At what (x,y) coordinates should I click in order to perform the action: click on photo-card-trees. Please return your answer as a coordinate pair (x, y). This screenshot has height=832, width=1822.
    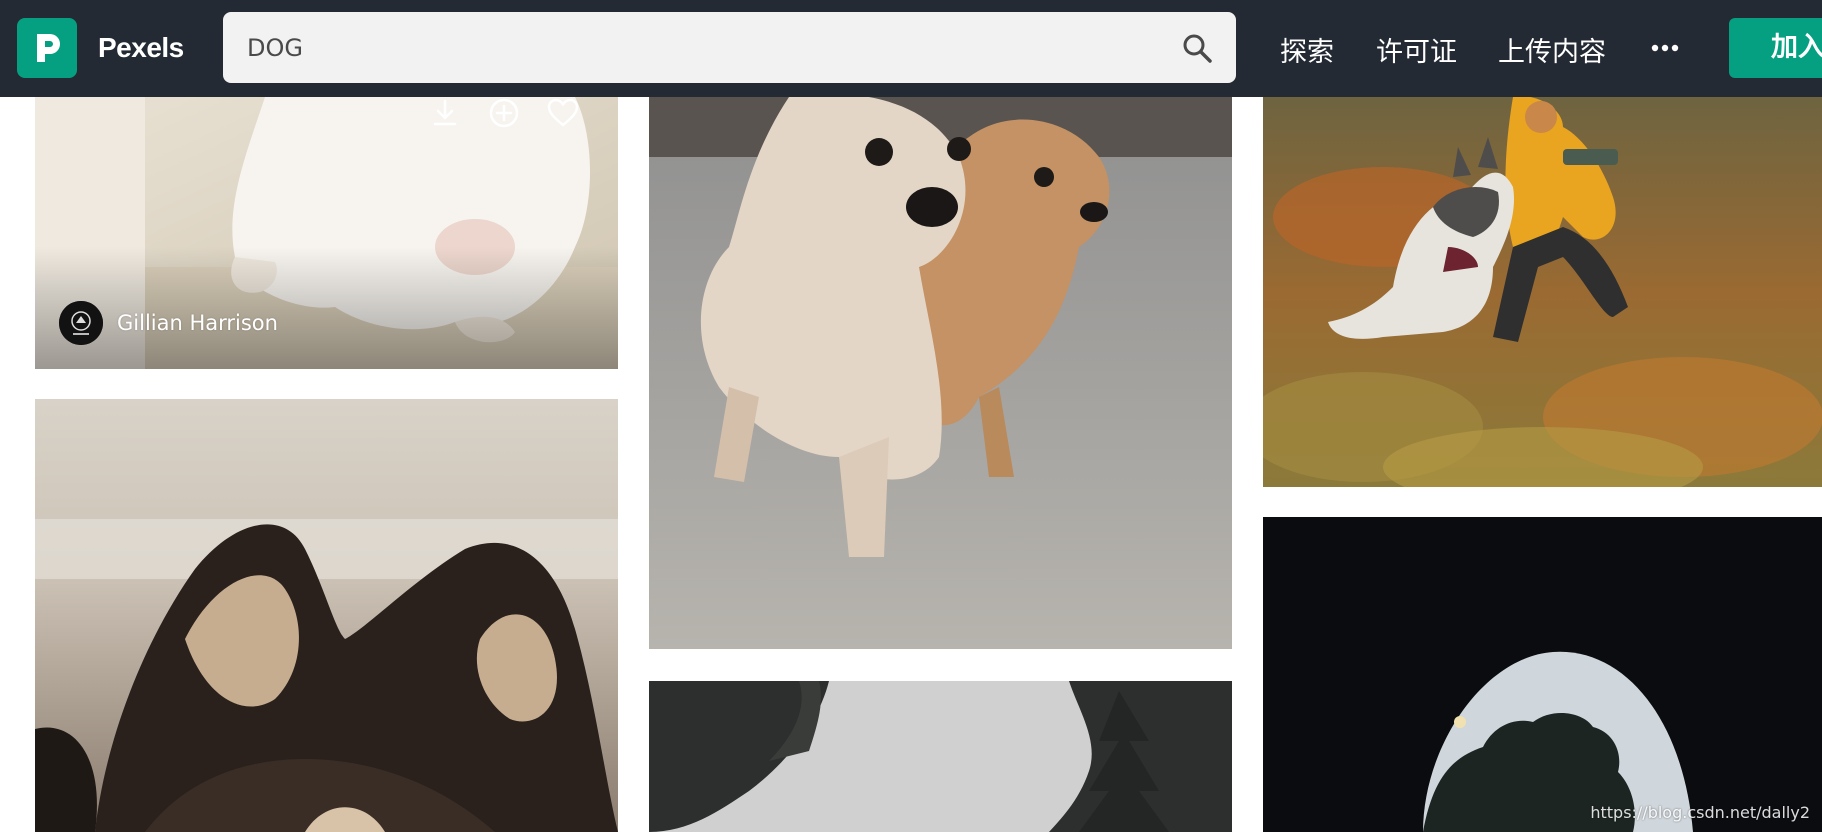
    Looking at the image, I should click on (940, 756).